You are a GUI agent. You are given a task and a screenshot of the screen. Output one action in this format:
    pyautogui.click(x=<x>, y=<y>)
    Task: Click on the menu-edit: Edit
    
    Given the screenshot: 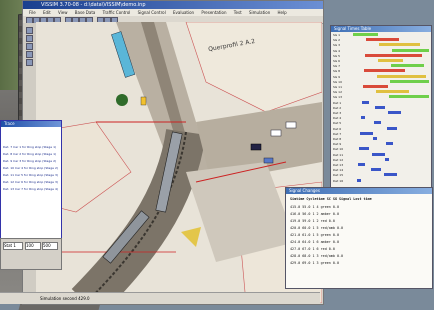 What is the action you would take?
    pyautogui.click(x=47, y=12)
    